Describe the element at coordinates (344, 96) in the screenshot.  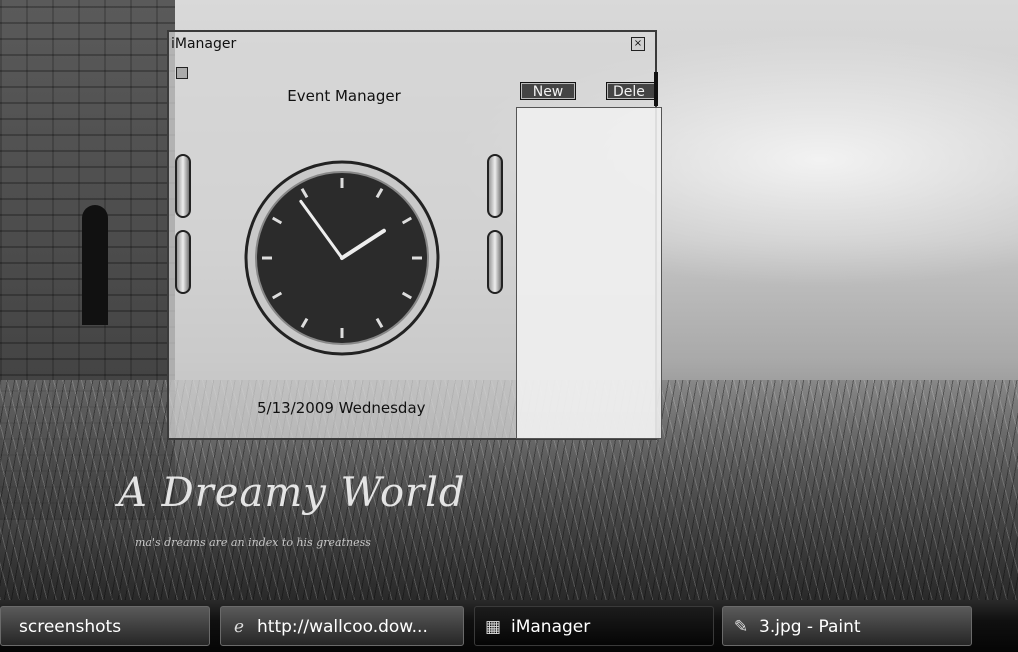
I see `event-manager-heading: Event Manager` at that location.